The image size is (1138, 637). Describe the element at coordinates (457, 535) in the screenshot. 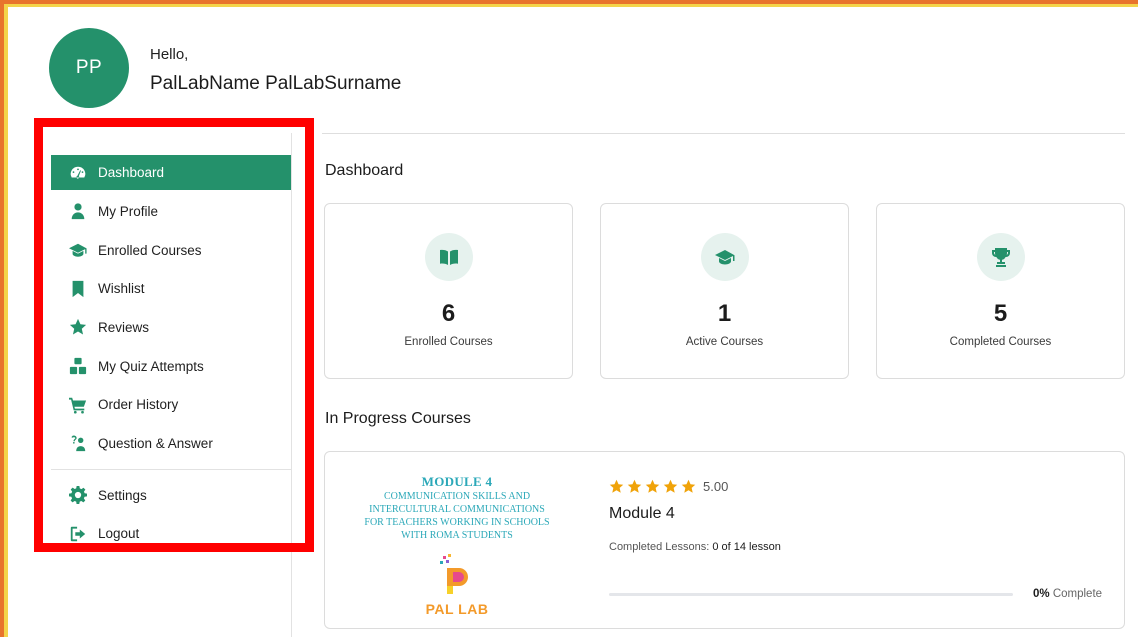

I see `thumbnail-subtitle-line: WITH ROMA STUDENTS` at that location.